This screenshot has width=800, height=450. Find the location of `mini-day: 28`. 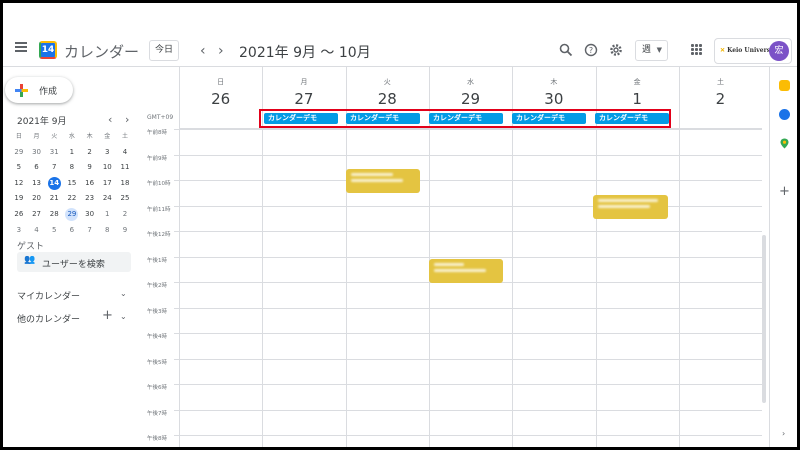

mini-day: 28 is located at coordinates (54, 215).